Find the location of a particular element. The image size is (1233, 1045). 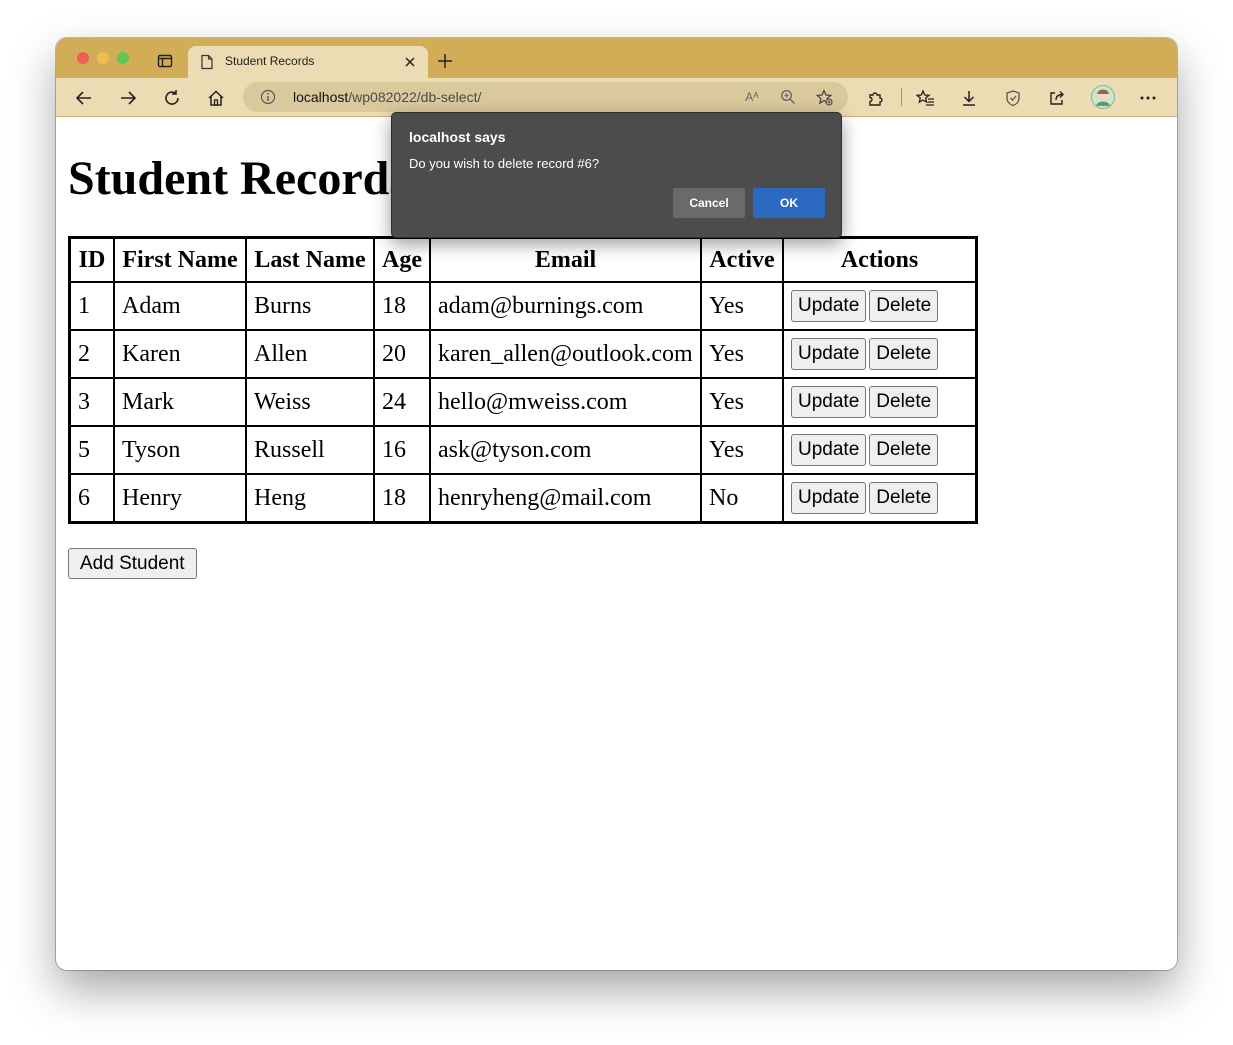

url-path: /wp082022/db-select/ is located at coordinates (415, 97).